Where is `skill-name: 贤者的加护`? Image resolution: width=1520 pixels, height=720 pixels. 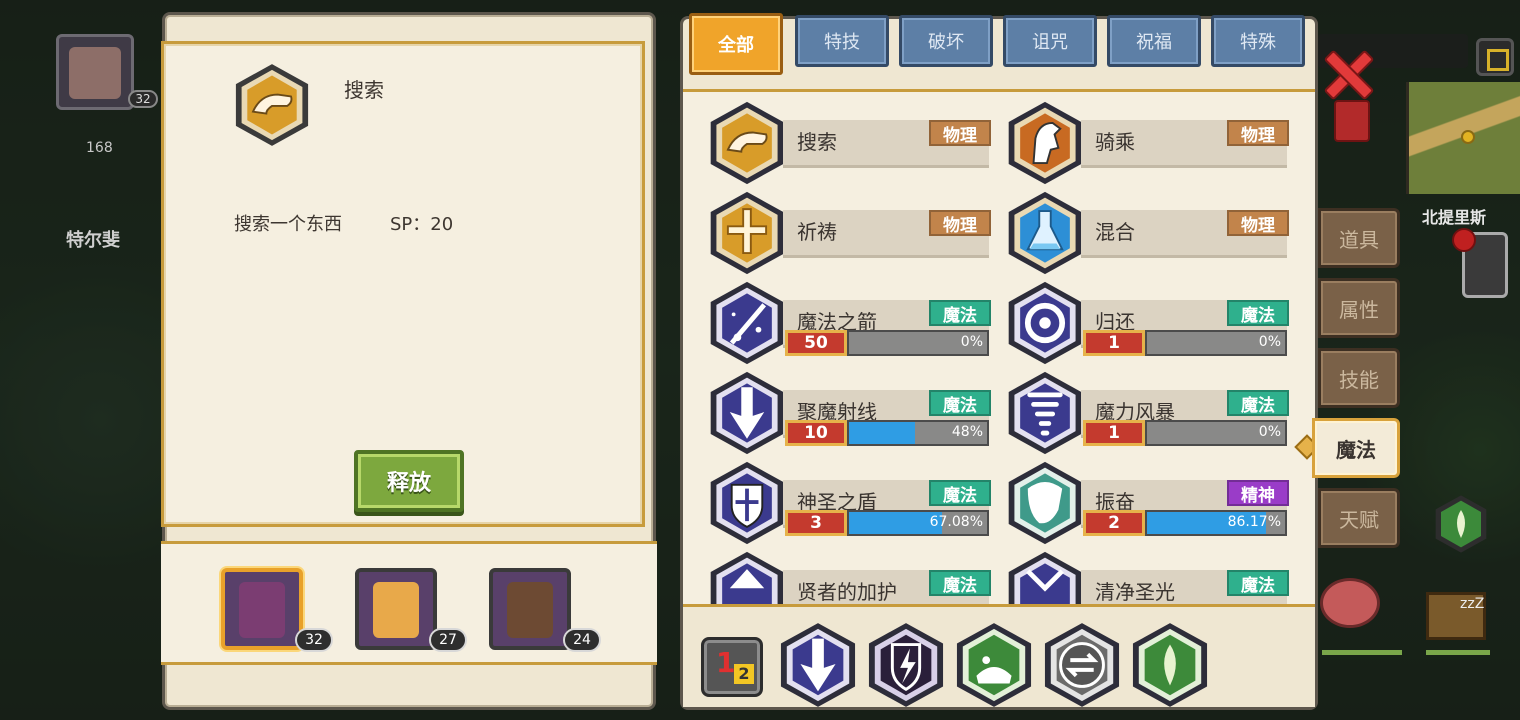 skill-name: 贤者的加护 is located at coordinates (847, 592).